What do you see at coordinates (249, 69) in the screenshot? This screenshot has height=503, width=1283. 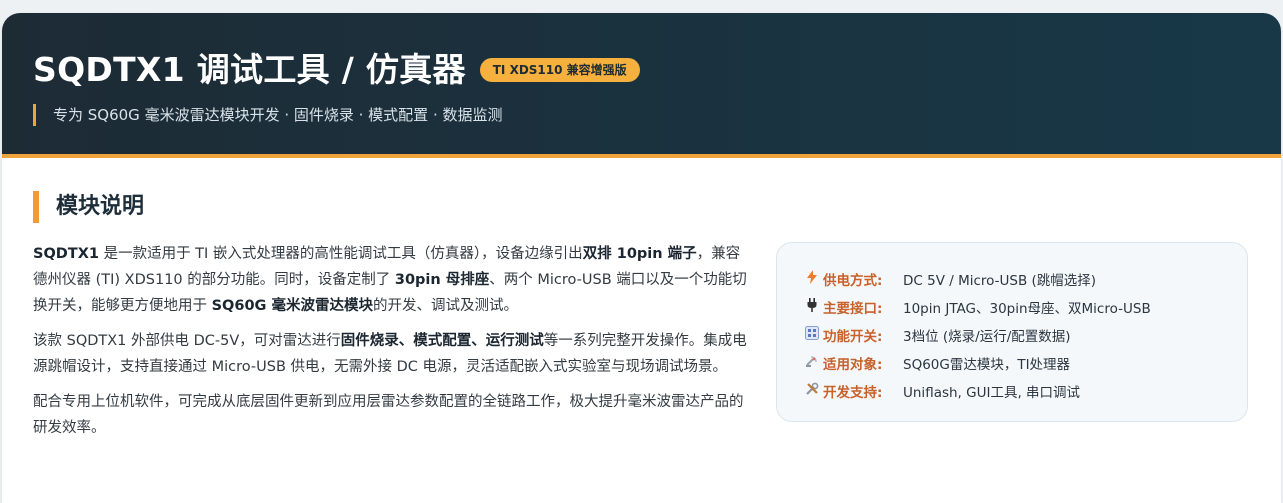 I see `page-title: SQDTX1 调试工具 / 仿真器` at bounding box center [249, 69].